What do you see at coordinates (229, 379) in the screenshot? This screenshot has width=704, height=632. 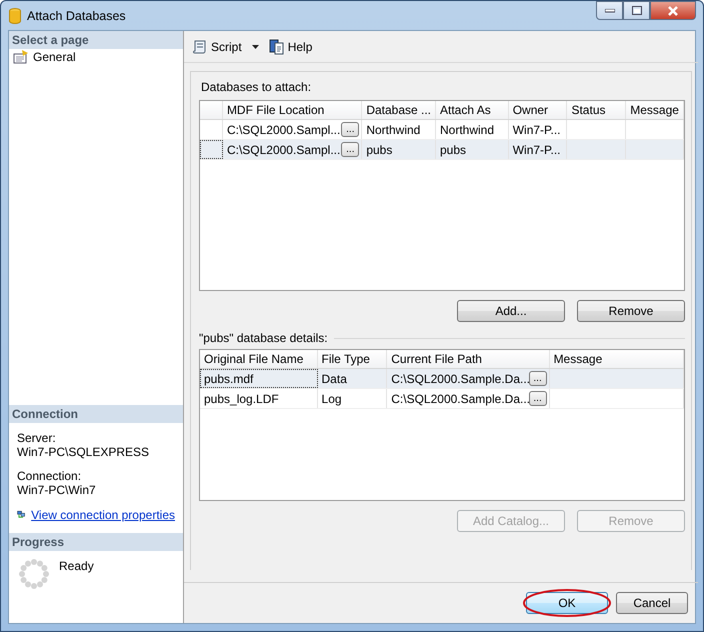 I see `table-cell: pubs.mdf` at bounding box center [229, 379].